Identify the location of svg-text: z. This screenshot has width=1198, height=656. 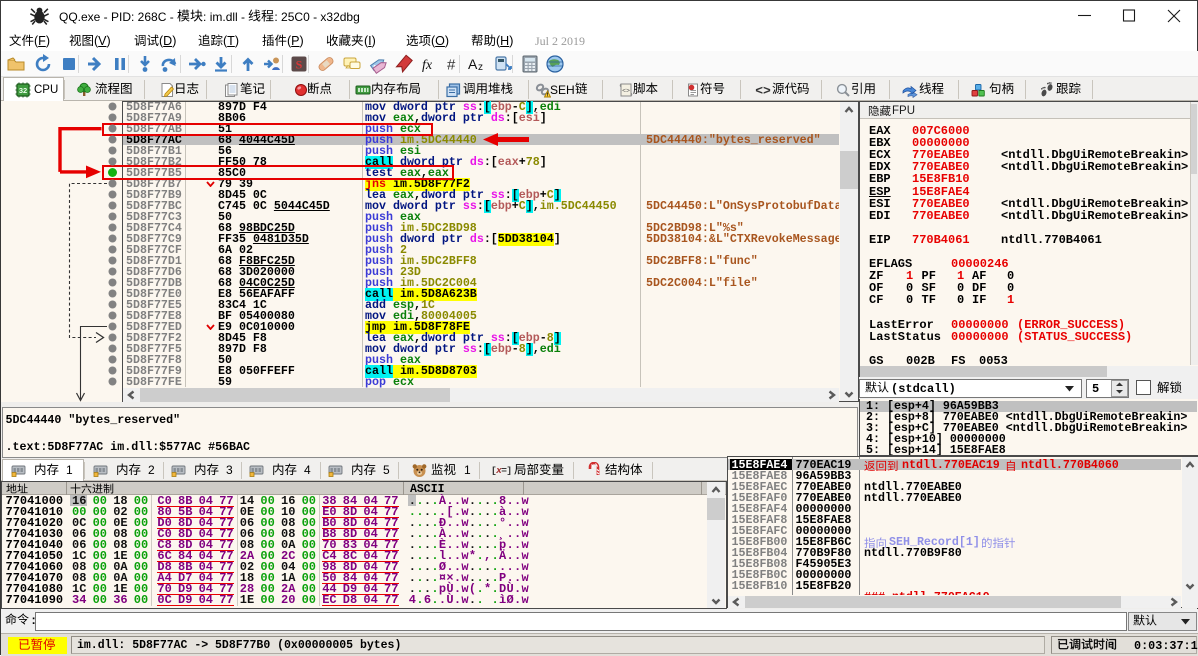
(480, 67).